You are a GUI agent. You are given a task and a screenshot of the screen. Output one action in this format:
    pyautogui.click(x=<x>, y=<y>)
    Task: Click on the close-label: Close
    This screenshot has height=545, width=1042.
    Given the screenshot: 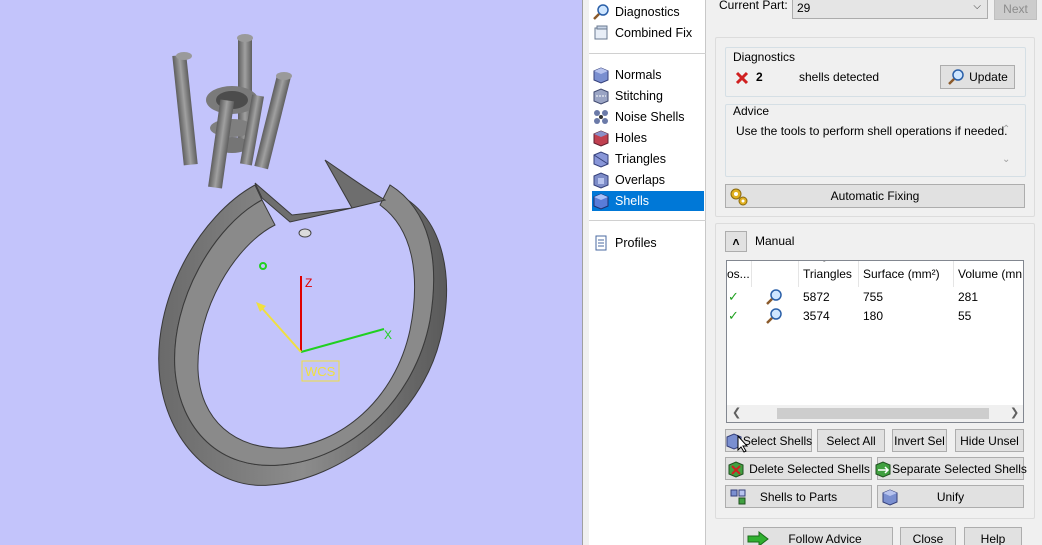 What is the action you would take?
    pyautogui.click(x=928, y=538)
    